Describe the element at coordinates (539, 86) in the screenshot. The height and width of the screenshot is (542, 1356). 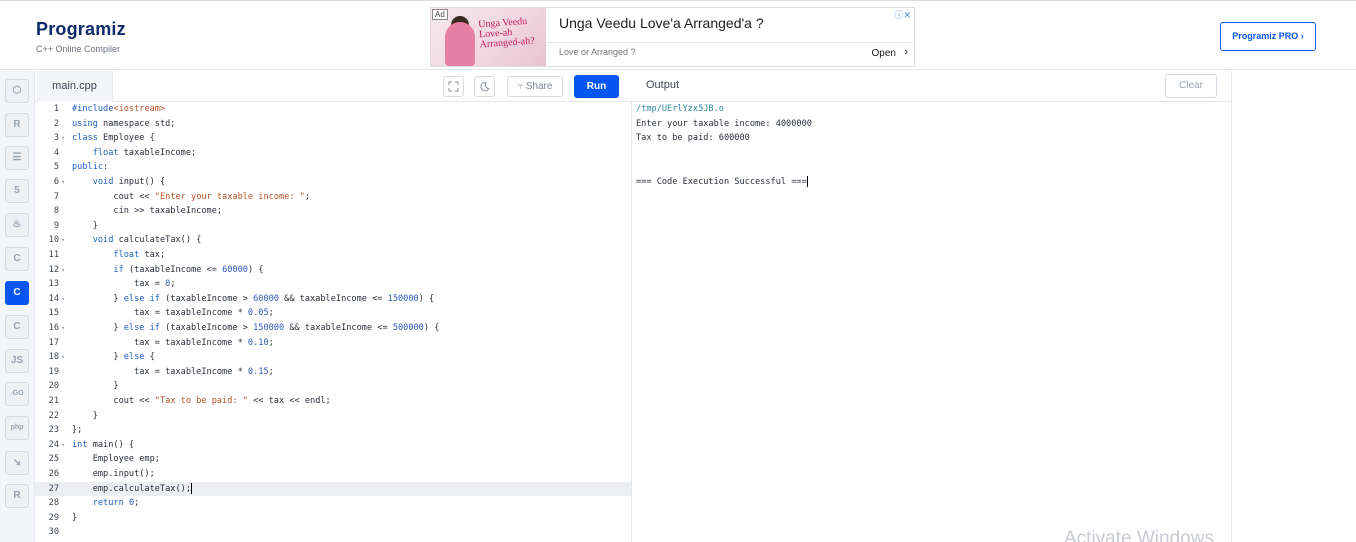
I see `share-label: Share` at that location.